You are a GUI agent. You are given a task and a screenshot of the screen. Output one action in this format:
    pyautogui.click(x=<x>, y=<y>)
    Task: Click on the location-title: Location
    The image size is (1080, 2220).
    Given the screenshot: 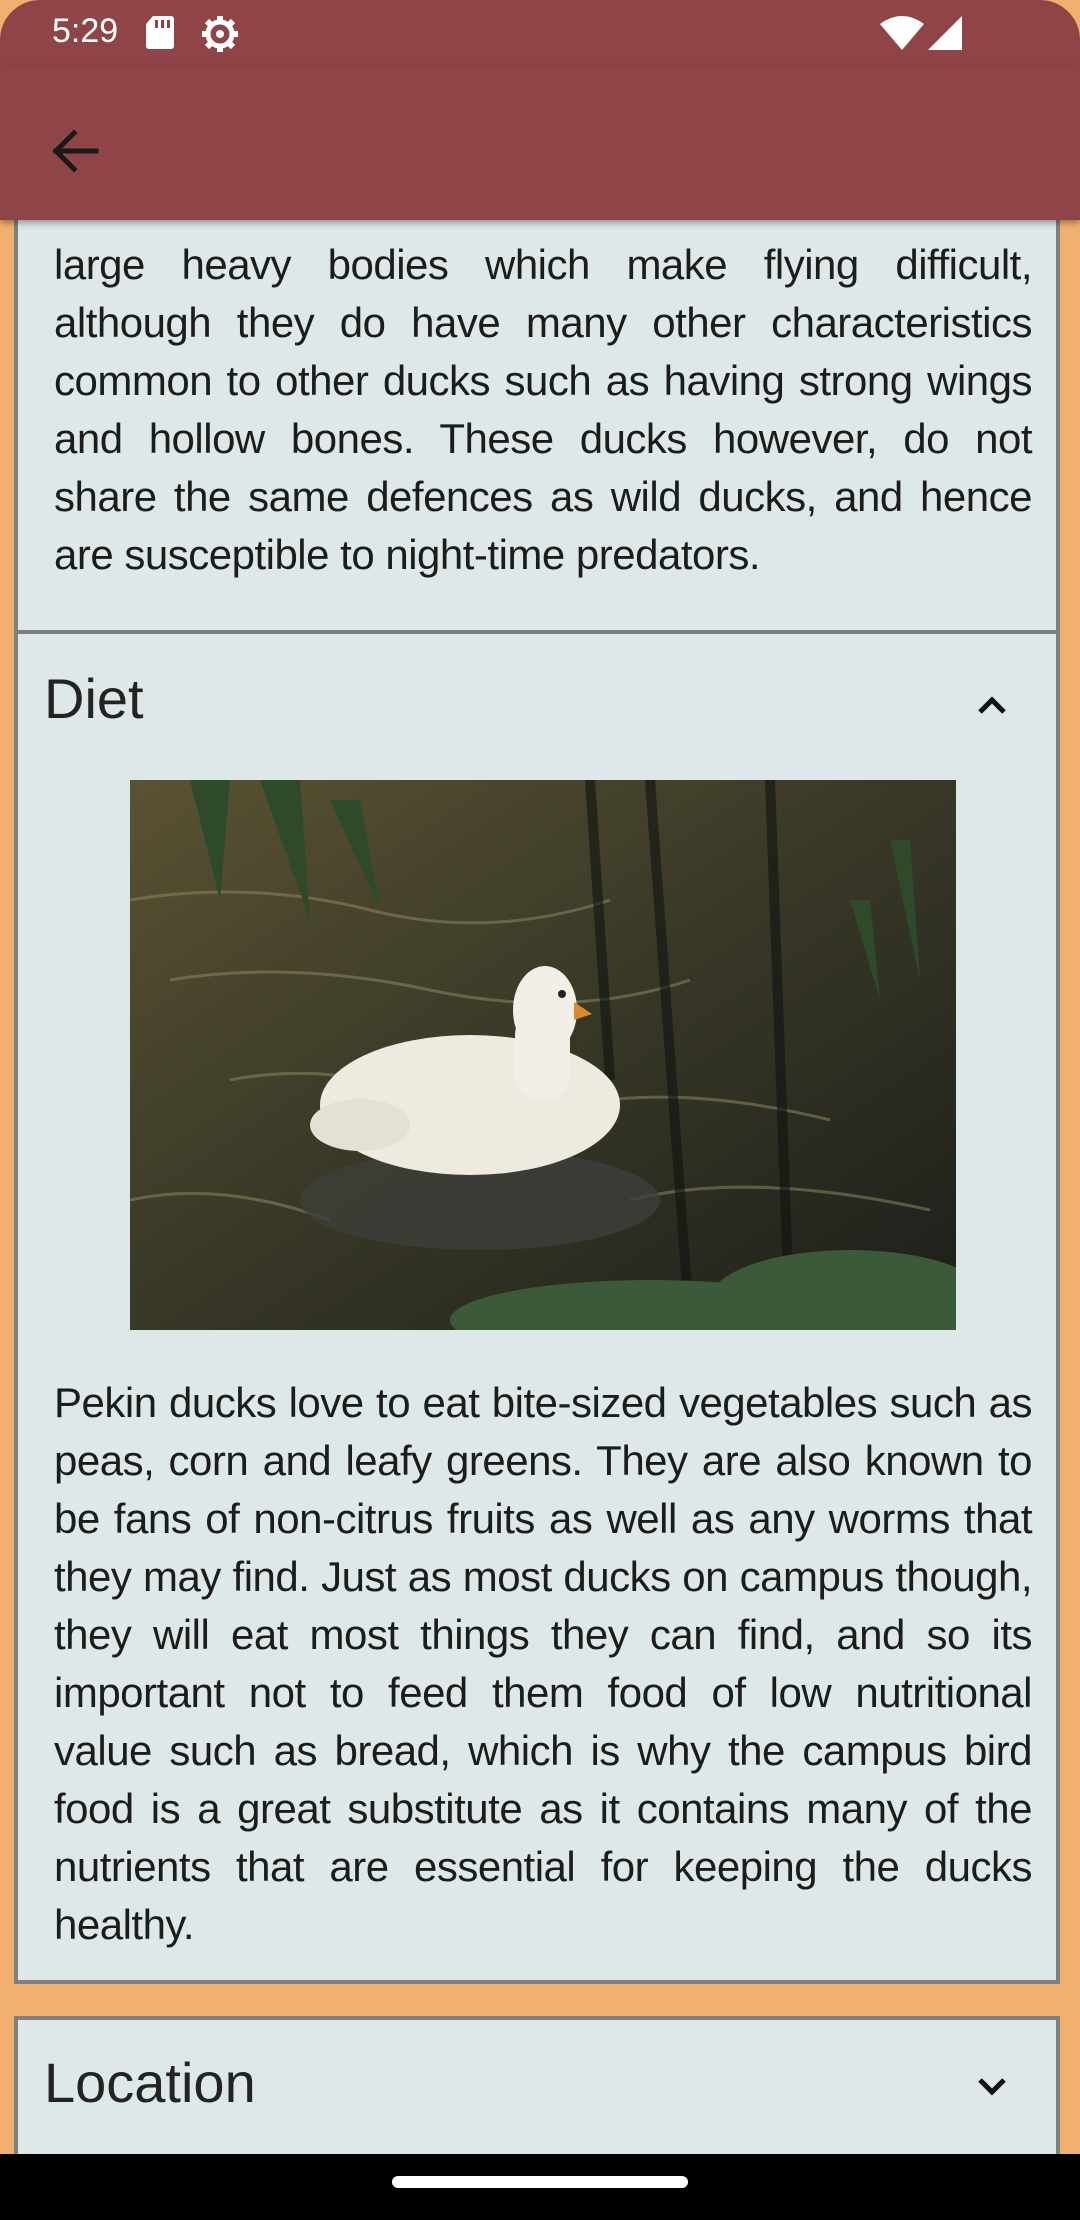 What is the action you would take?
    pyautogui.click(x=150, y=2082)
    